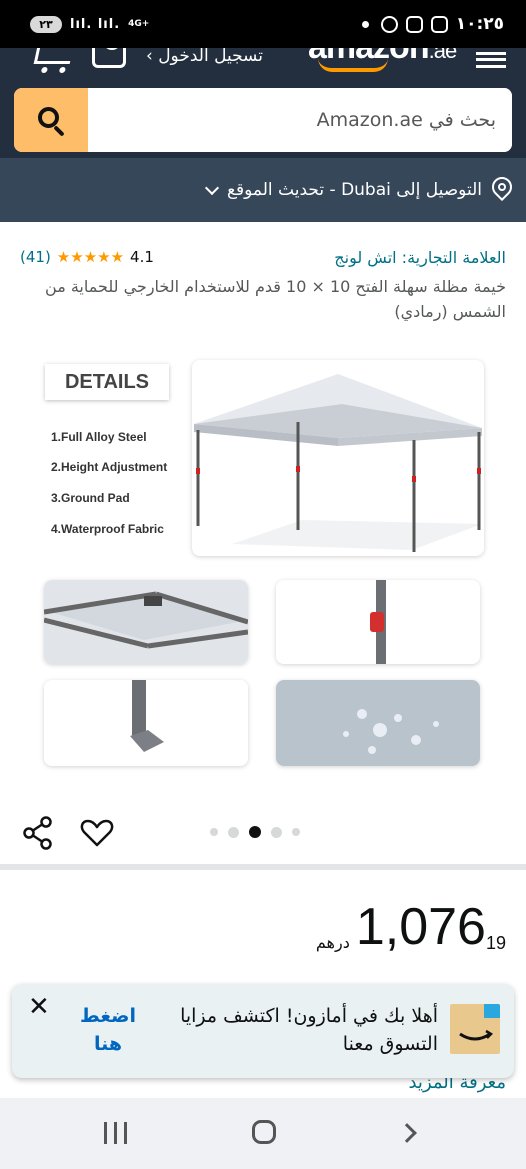 The width and height of the screenshot is (526, 1169). Describe the element at coordinates (420, 927) in the screenshot. I see `price-whole: 1,076` at that location.